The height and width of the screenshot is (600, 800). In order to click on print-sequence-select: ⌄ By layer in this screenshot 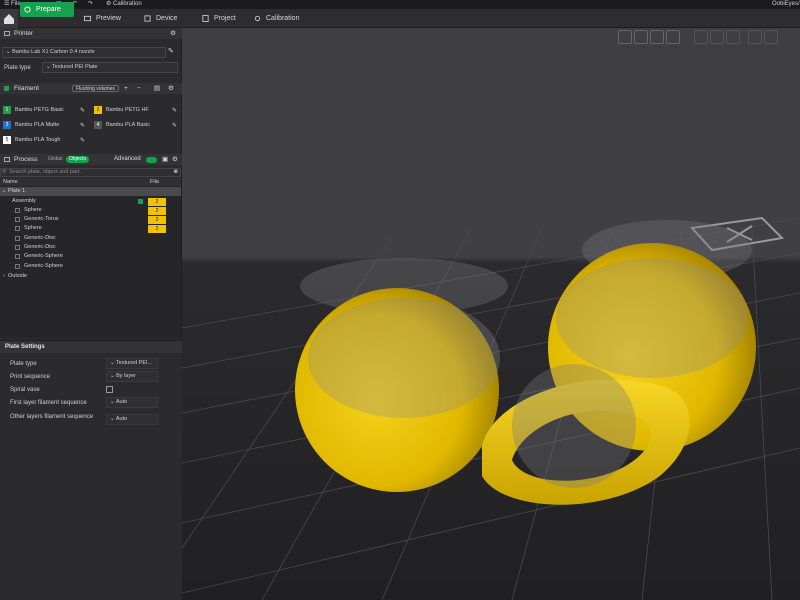, I will do `click(132, 376)`.